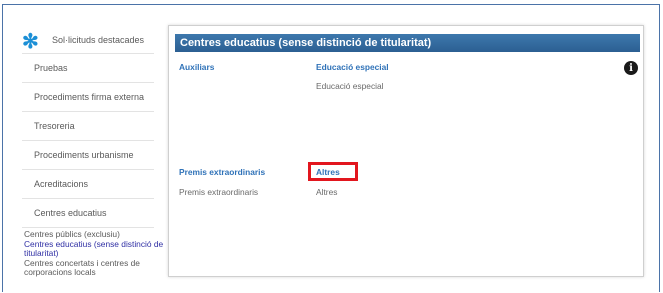 Image resolution: width=663 pixels, height=293 pixels. Describe the element at coordinates (350, 86) in the screenshot. I see `item-educacio-especial: Educació especial` at that location.